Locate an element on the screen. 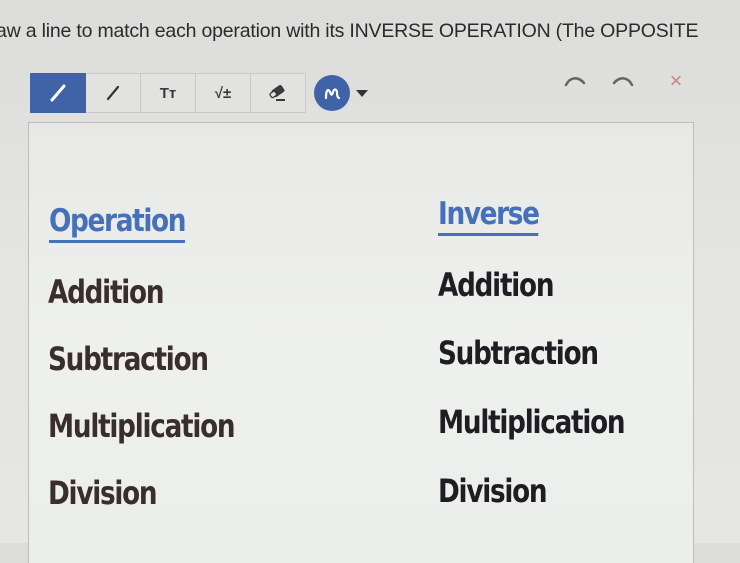  drawing-toolbar: Tт √± is located at coordinates (199, 93).